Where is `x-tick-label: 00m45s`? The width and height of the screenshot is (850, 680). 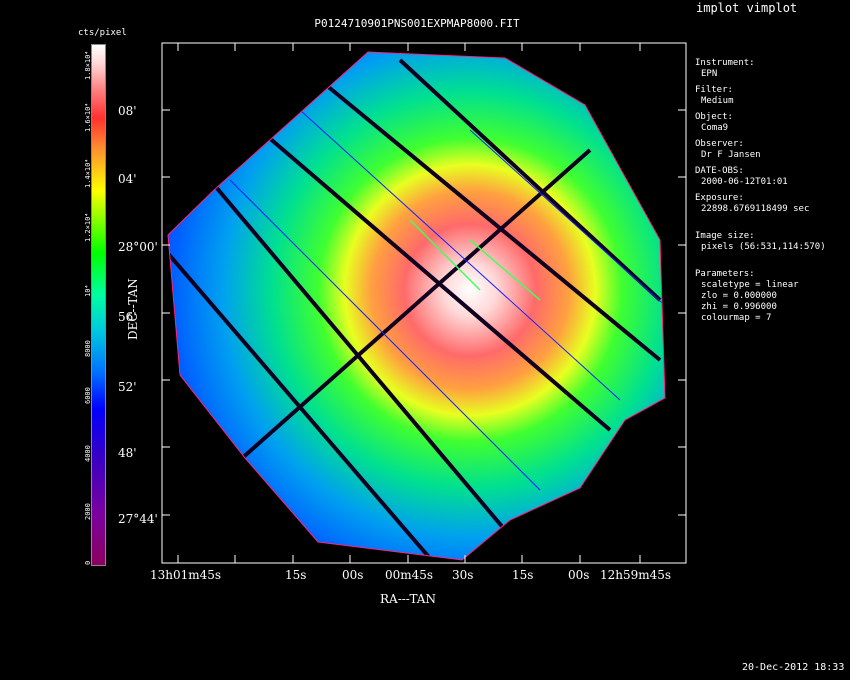
x-tick-label: 00m45s is located at coordinates (409, 575).